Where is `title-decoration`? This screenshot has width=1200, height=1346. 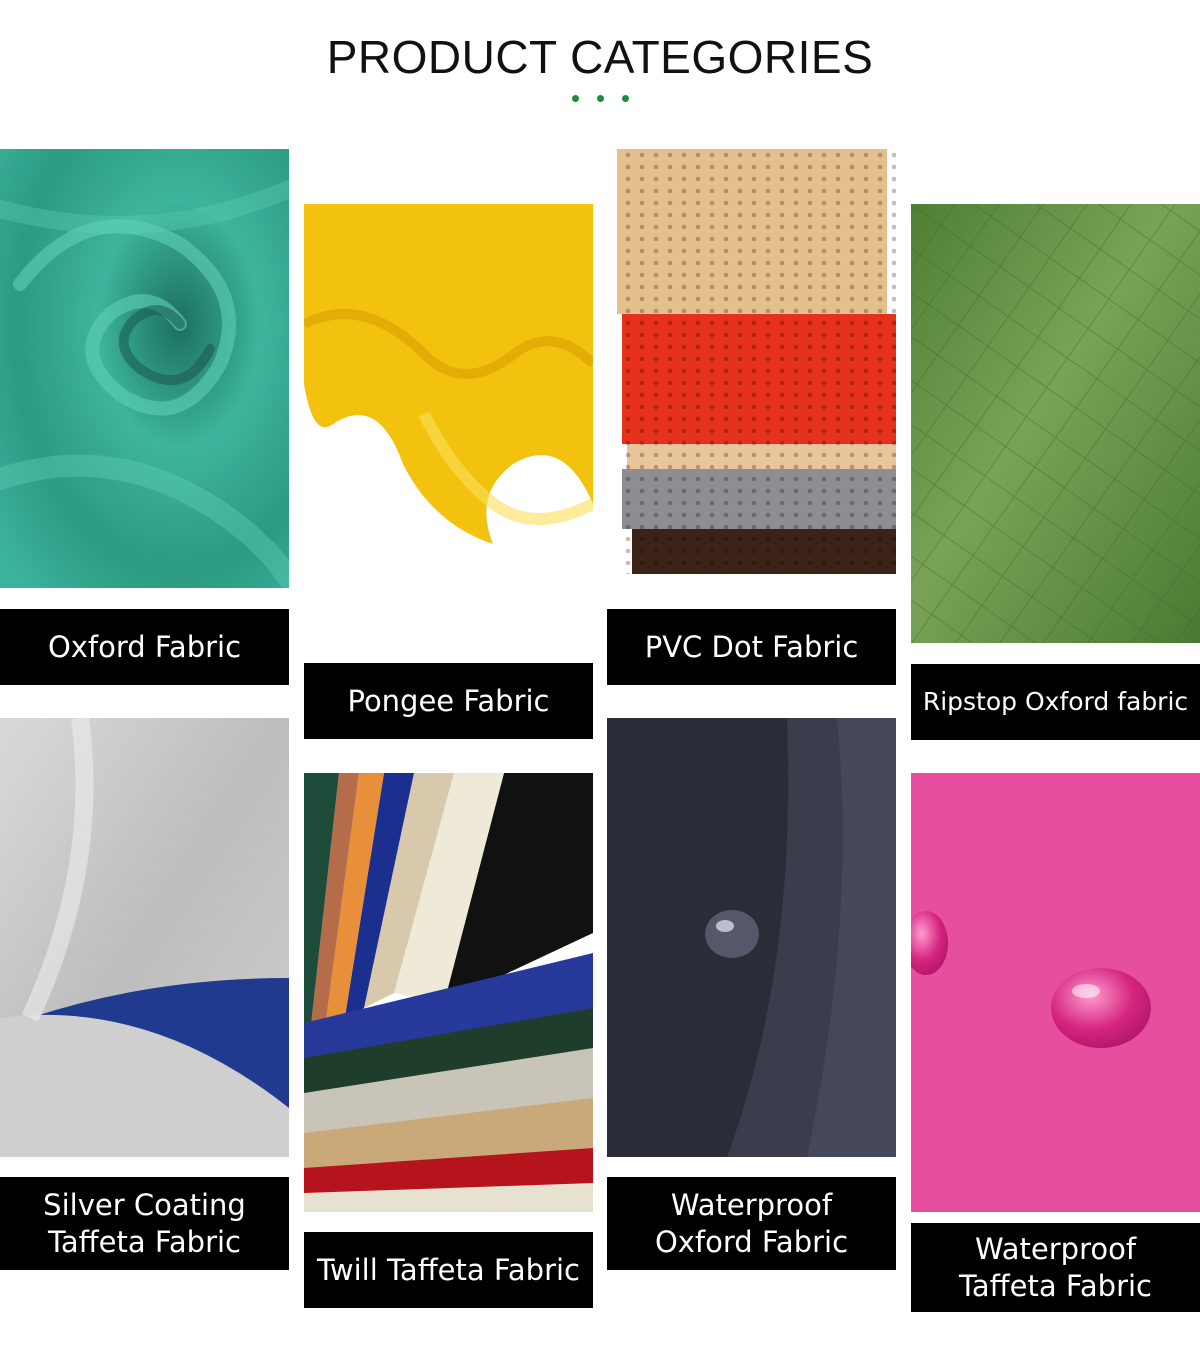 title-decoration is located at coordinates (600, 98).